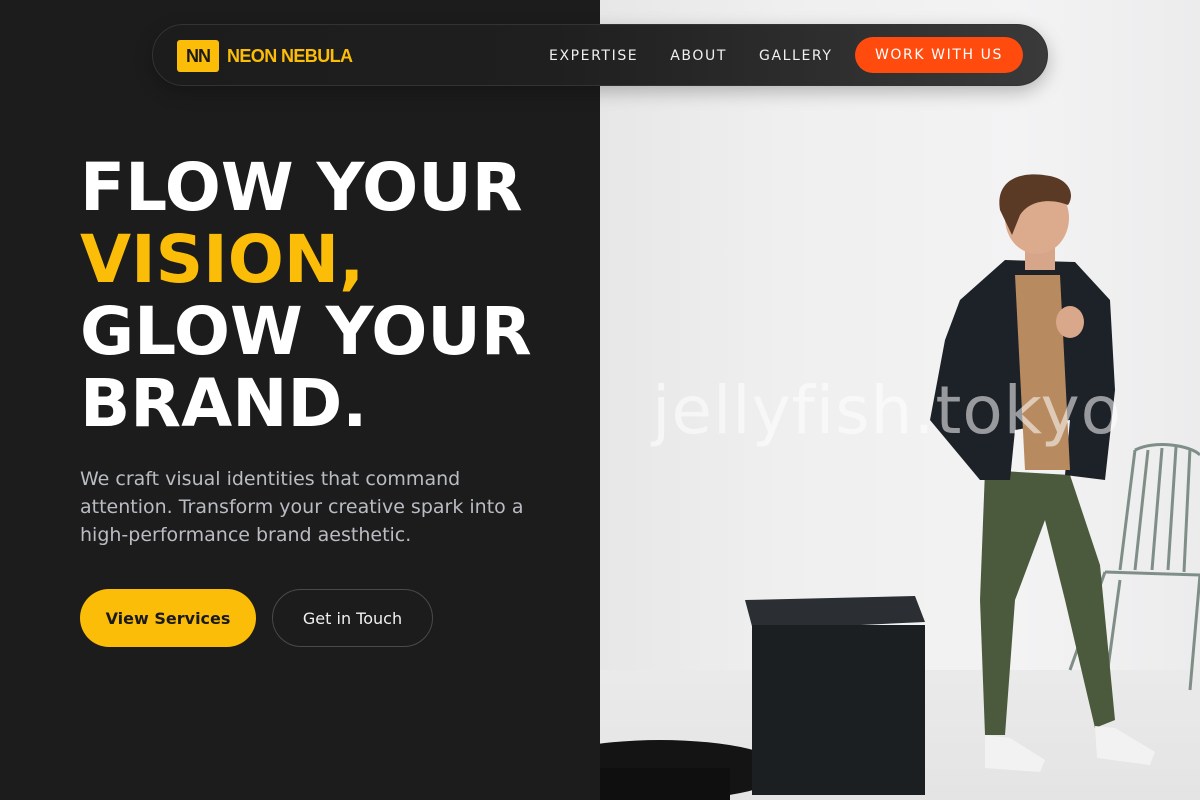  I want to click on hero-line-4: BRAND., so click(224, 403).